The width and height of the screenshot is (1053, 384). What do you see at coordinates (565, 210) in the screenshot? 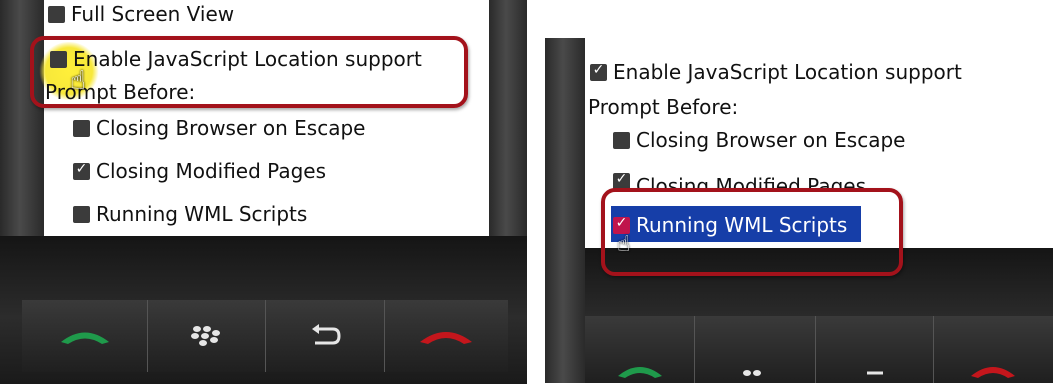
I see `device-left-bezel` at bounding box center [565, 210].